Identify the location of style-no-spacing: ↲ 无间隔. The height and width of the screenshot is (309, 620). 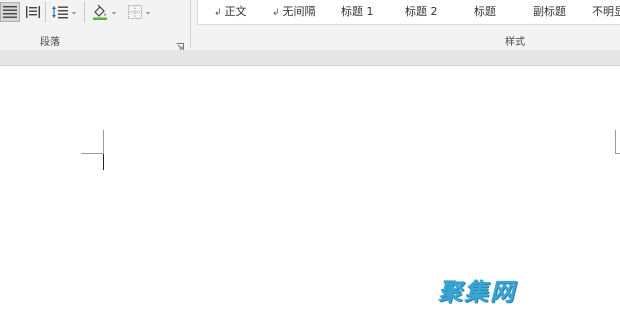
(294, 11).